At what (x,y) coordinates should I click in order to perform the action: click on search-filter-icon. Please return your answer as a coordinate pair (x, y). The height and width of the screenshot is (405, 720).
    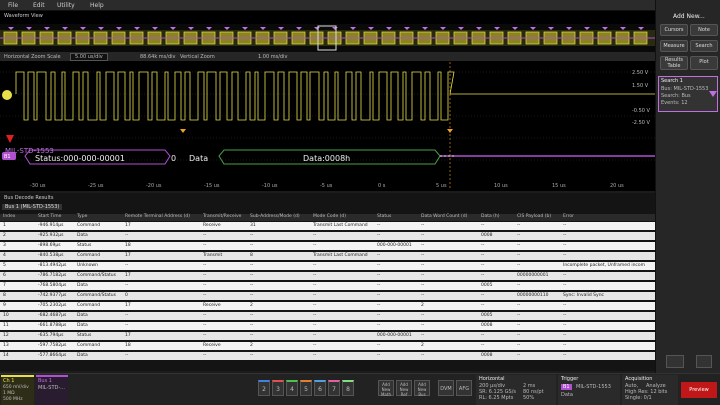
    Looking at the image, I should click on (713, 94).